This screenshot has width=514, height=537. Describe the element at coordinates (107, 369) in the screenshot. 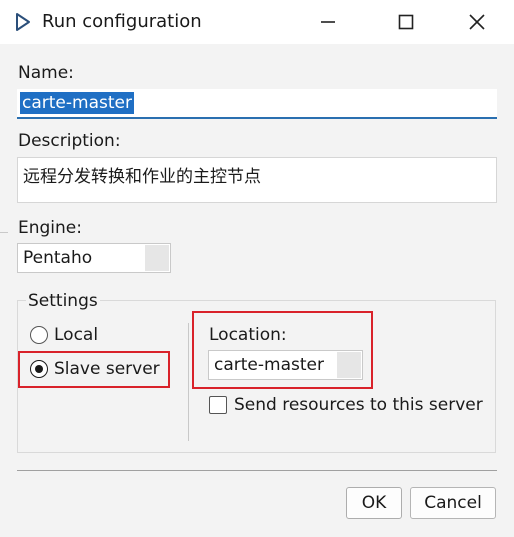

I see `slave-label: Slave server` at that location.